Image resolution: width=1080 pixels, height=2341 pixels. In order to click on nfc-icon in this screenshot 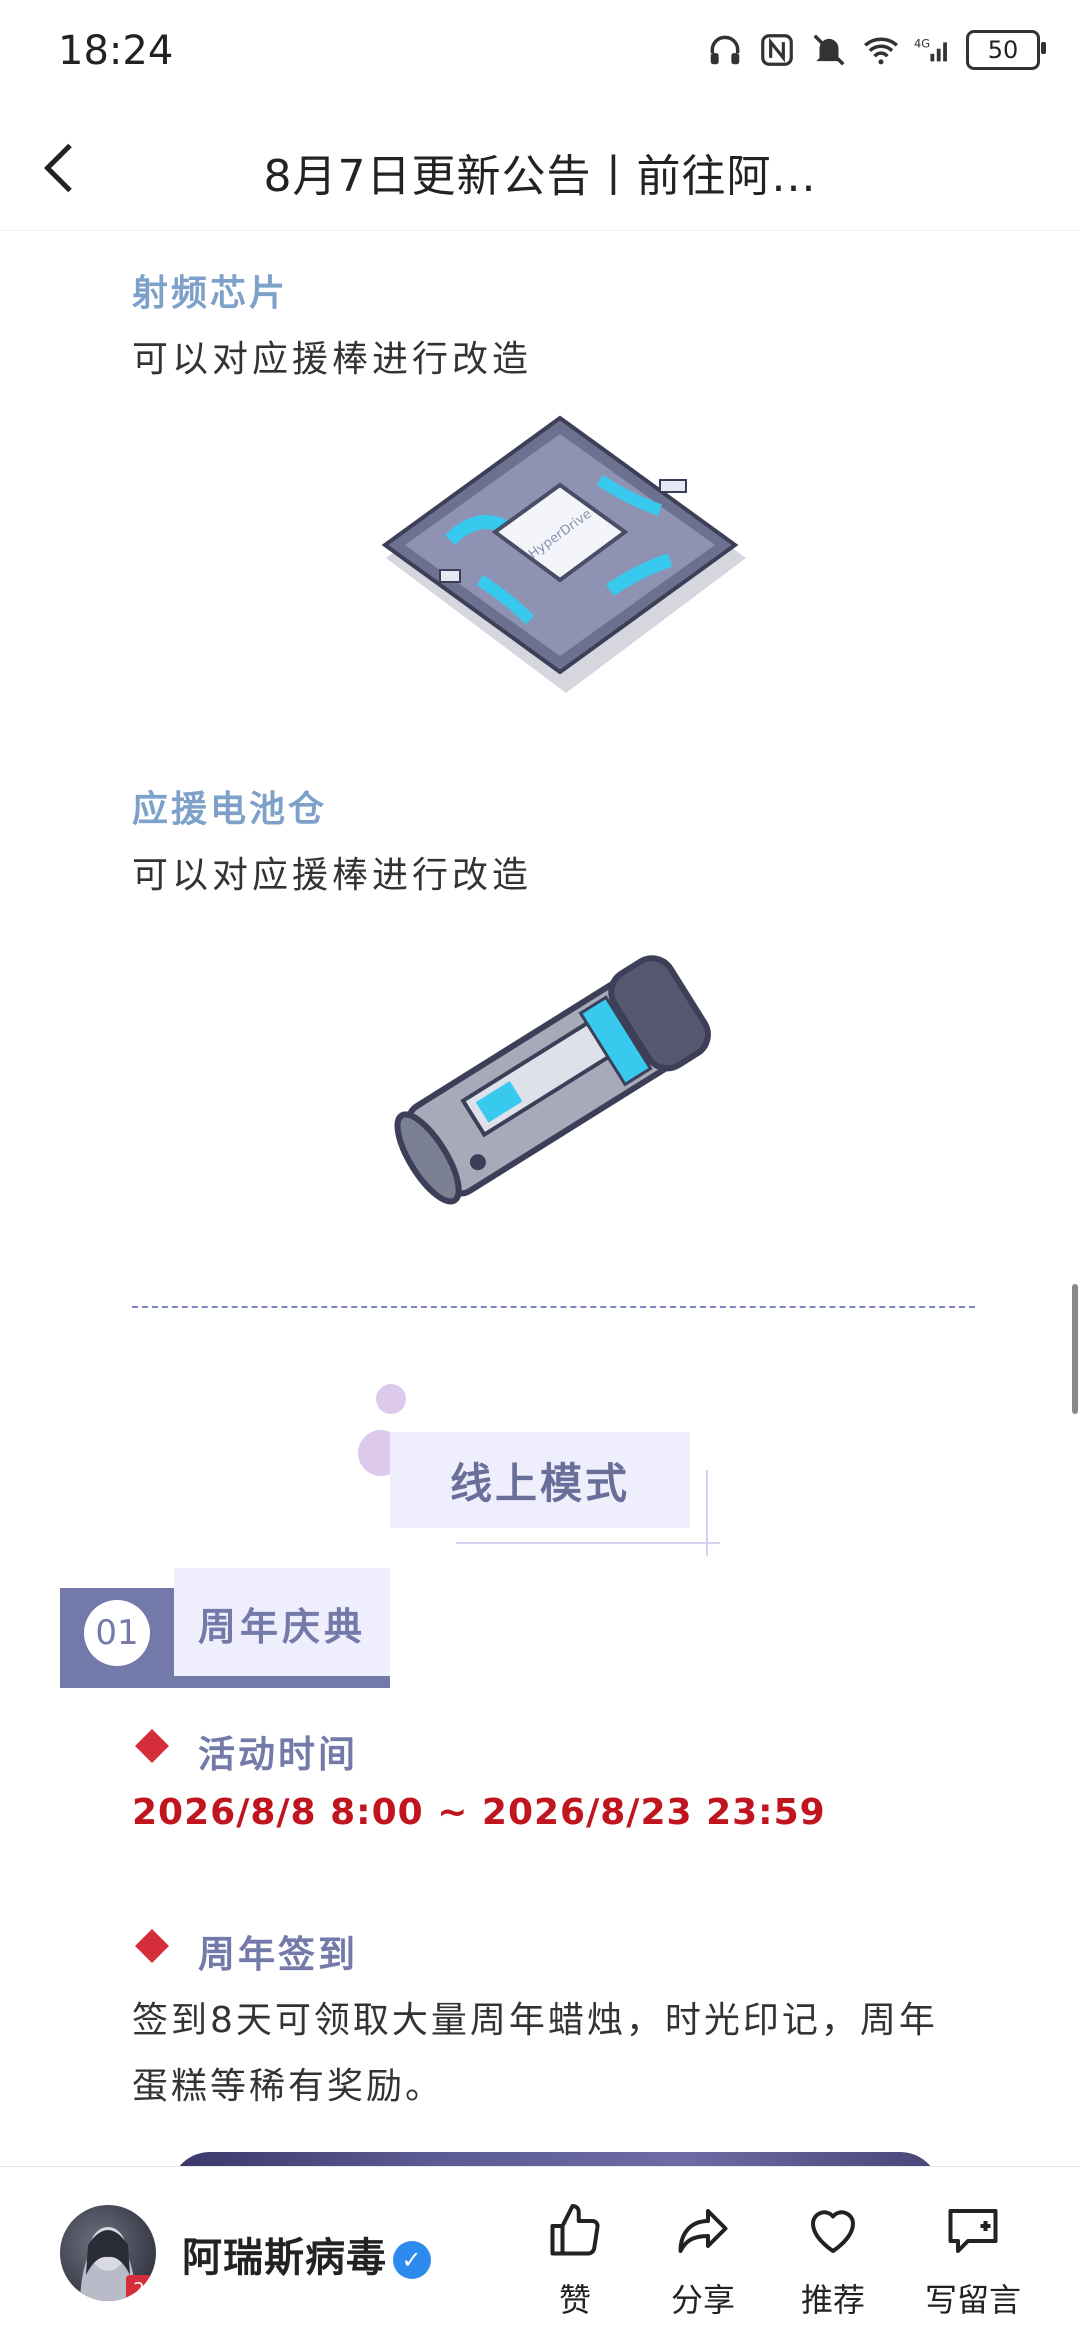, I will do `click(777, 50)`.